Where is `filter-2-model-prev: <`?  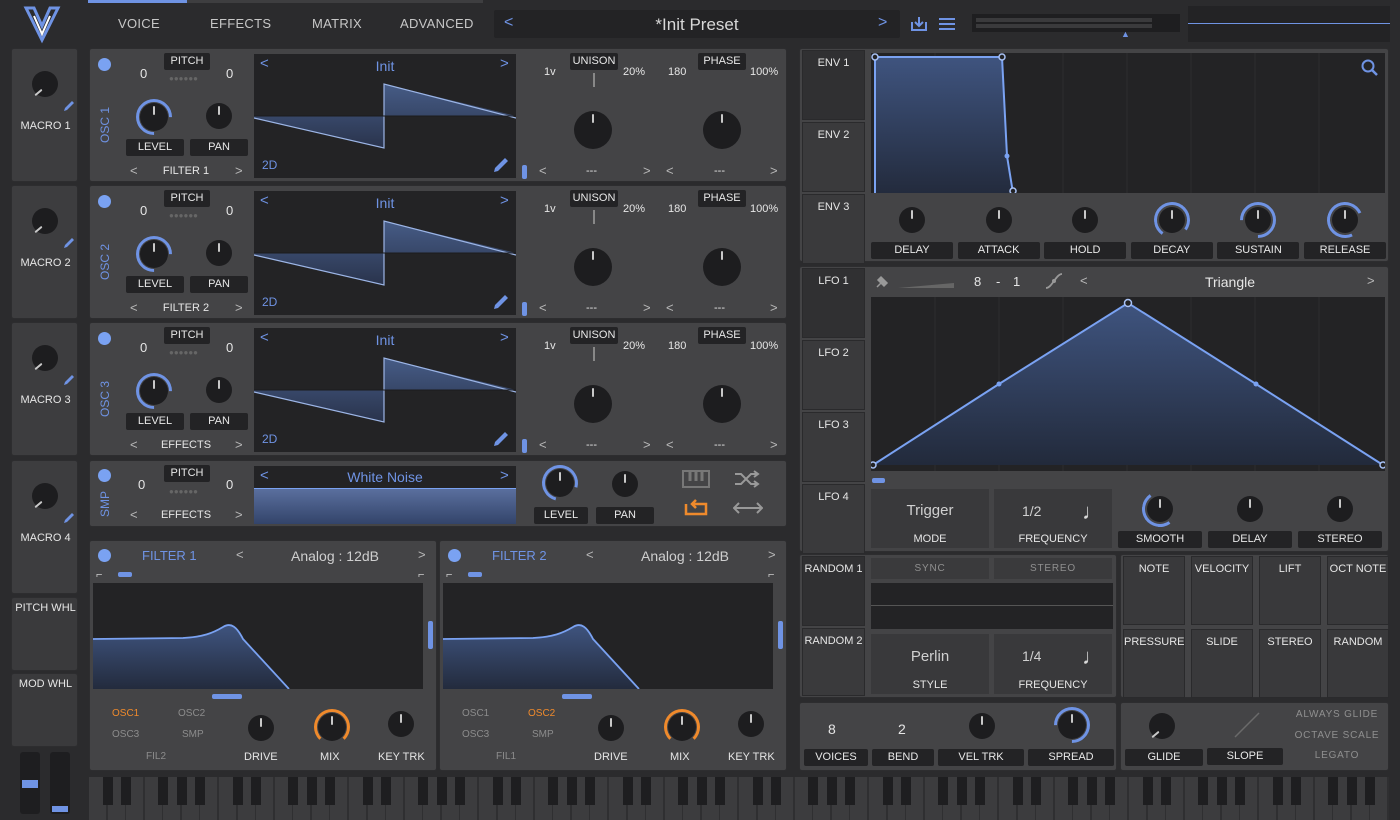 filter-2-model-prev: < is located at coordinates (590, 554).